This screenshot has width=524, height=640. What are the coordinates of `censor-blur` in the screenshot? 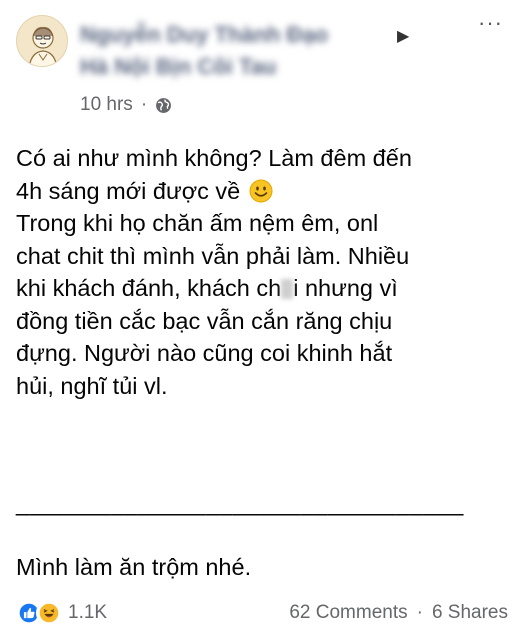 It's located at (287, 289).